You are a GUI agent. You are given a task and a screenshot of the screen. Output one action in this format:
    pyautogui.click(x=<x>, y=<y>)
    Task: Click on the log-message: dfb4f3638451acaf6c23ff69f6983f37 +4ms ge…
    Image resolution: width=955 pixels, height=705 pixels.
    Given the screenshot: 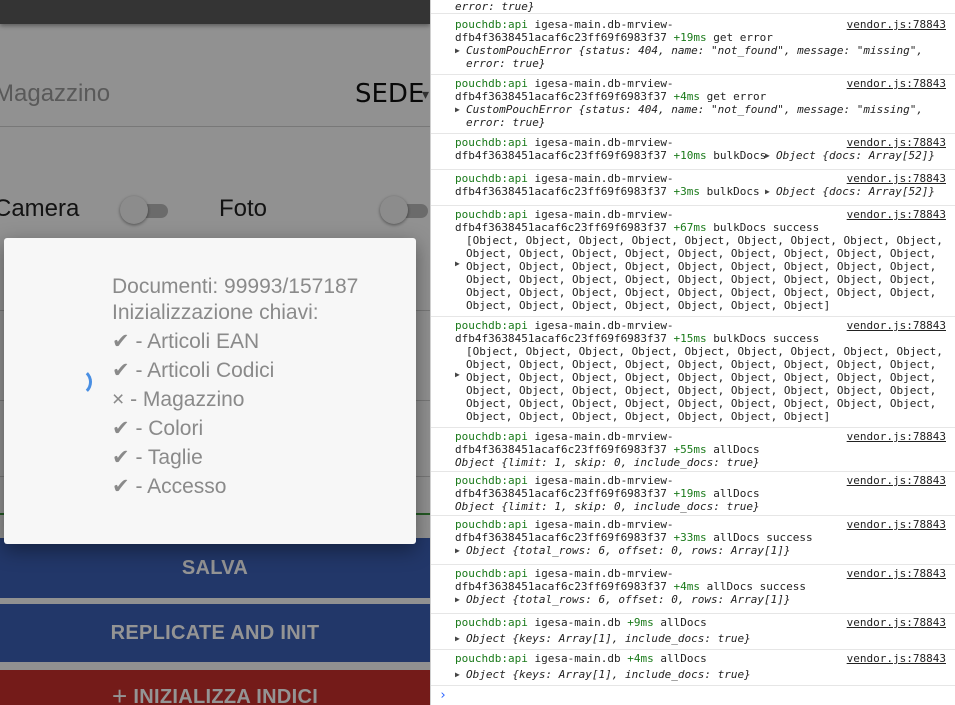 What is the action you would take?
    pyautogui.click(x=611, y=96)
    